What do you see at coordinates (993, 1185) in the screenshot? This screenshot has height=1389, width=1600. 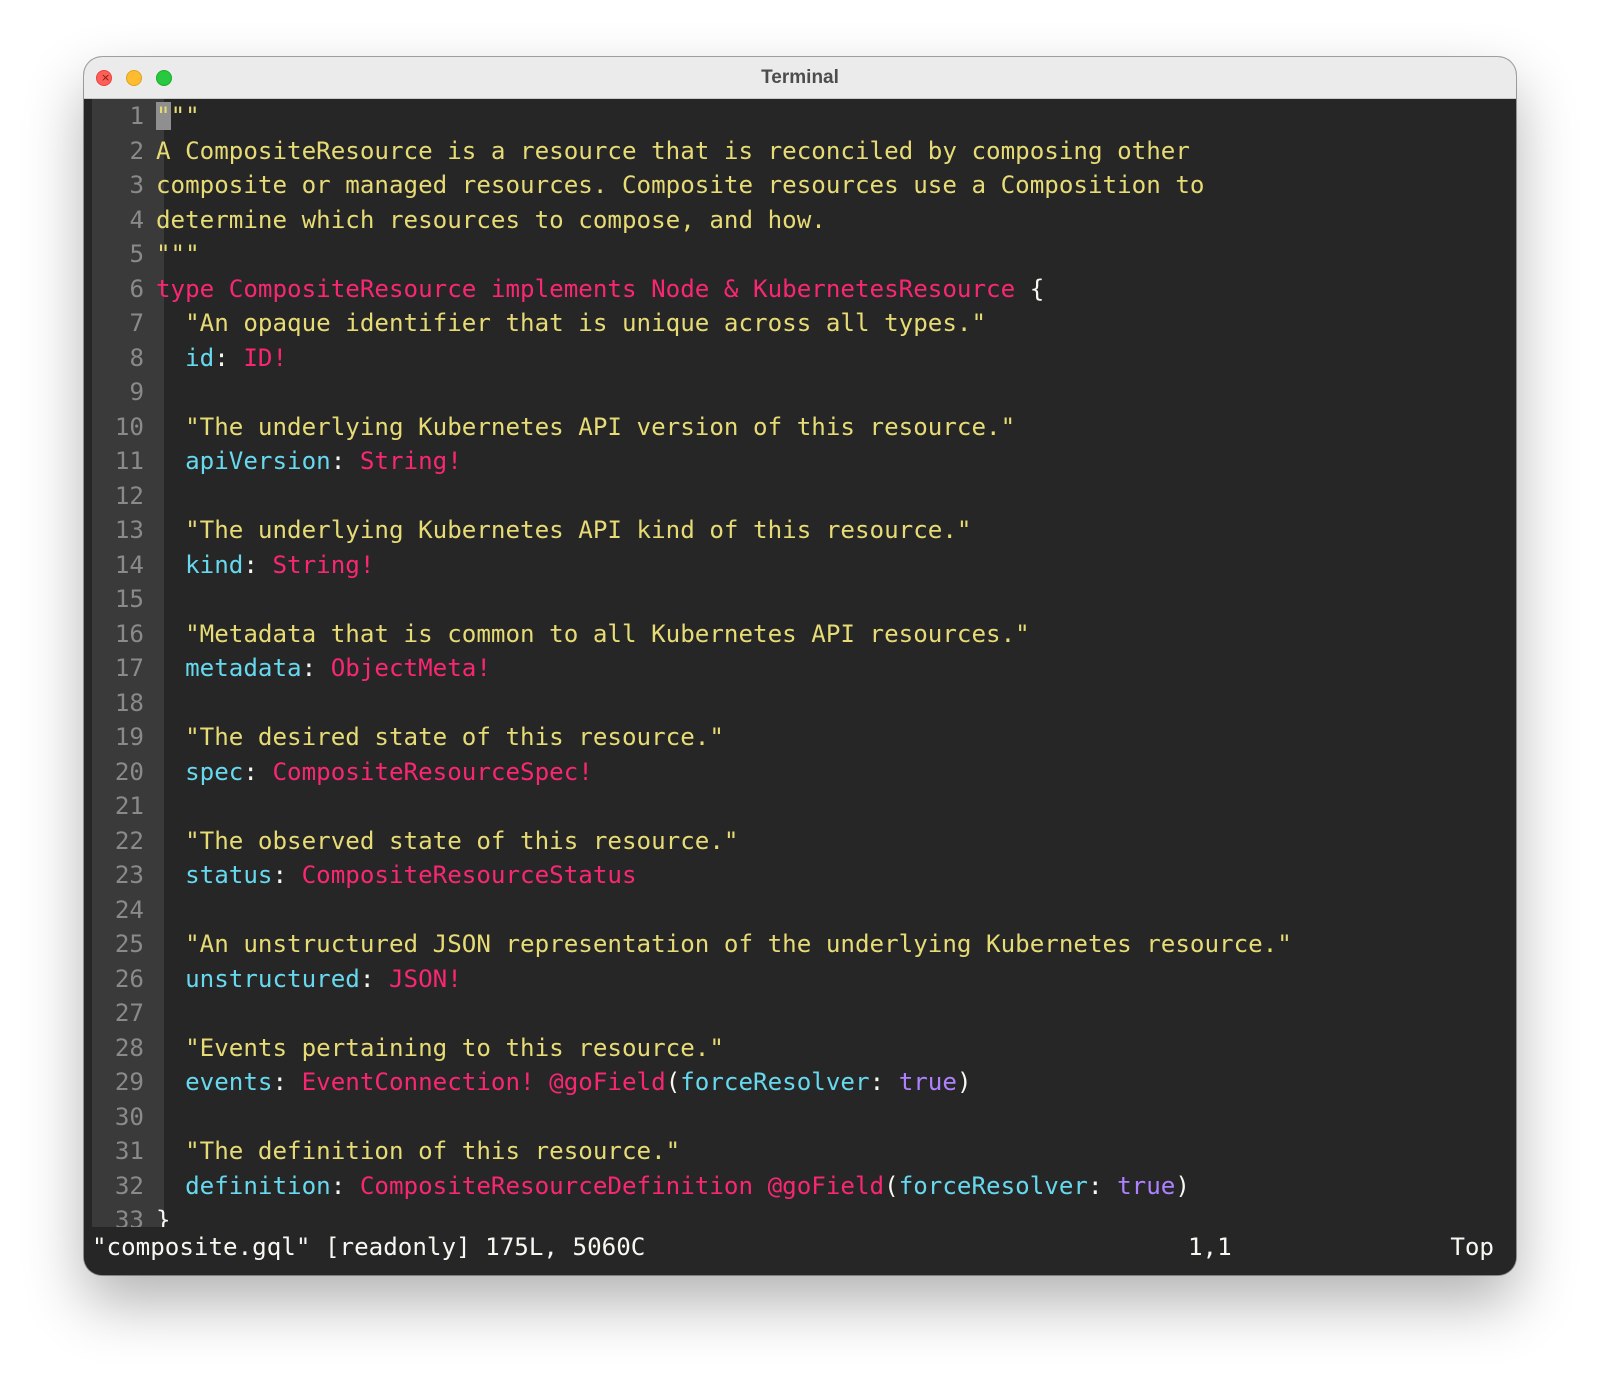 I see `code-token: forceResolver` at bounding box center [993, 1185].